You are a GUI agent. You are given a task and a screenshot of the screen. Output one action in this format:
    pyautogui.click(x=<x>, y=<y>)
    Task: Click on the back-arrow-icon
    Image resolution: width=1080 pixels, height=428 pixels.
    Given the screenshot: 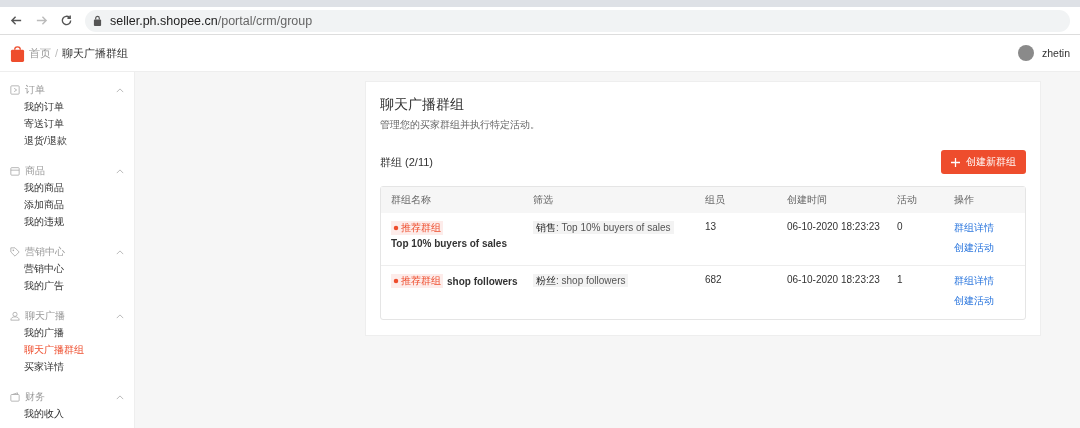 What is the action you would take?
    pyautogui.click(x=16, y=20)
    